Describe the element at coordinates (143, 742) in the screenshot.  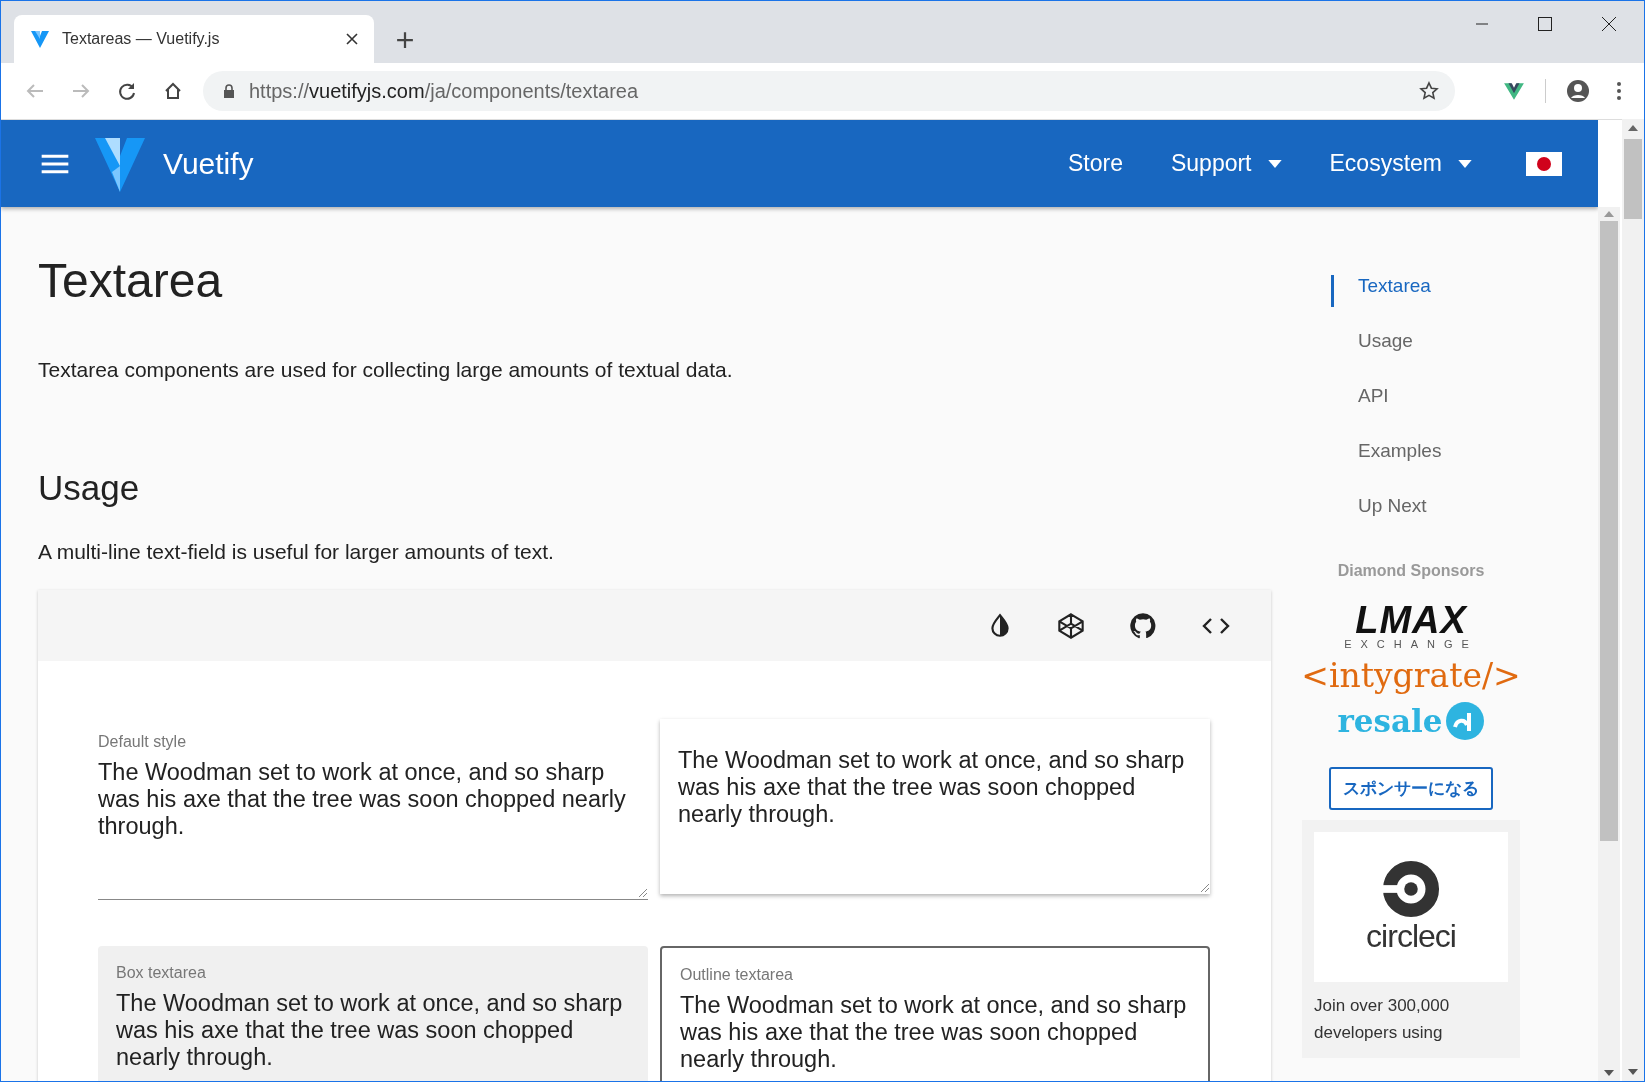
I see `field-label: Default style` at that location.